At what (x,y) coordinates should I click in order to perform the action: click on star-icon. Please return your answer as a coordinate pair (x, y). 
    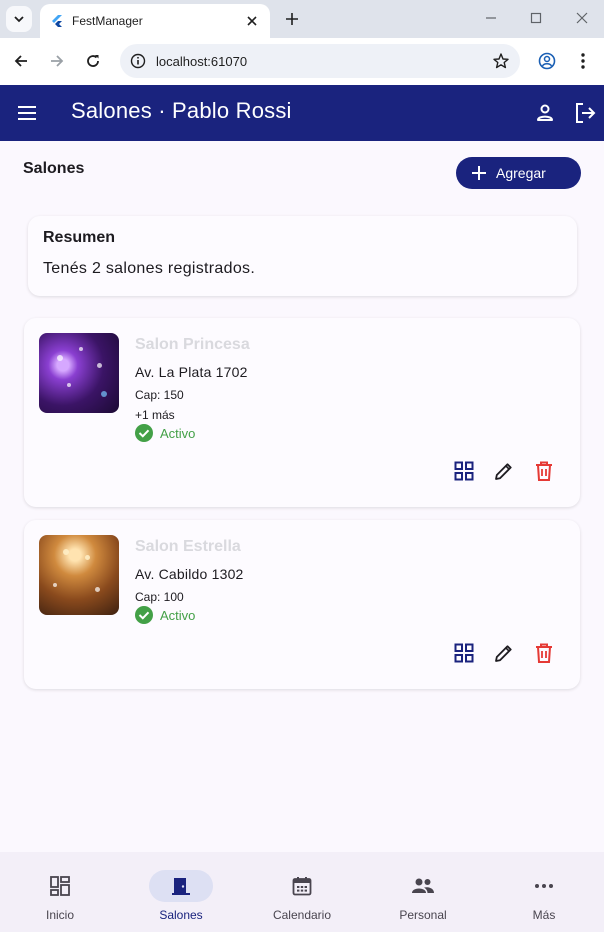
    Looking at the image, I should click on (501, 61).